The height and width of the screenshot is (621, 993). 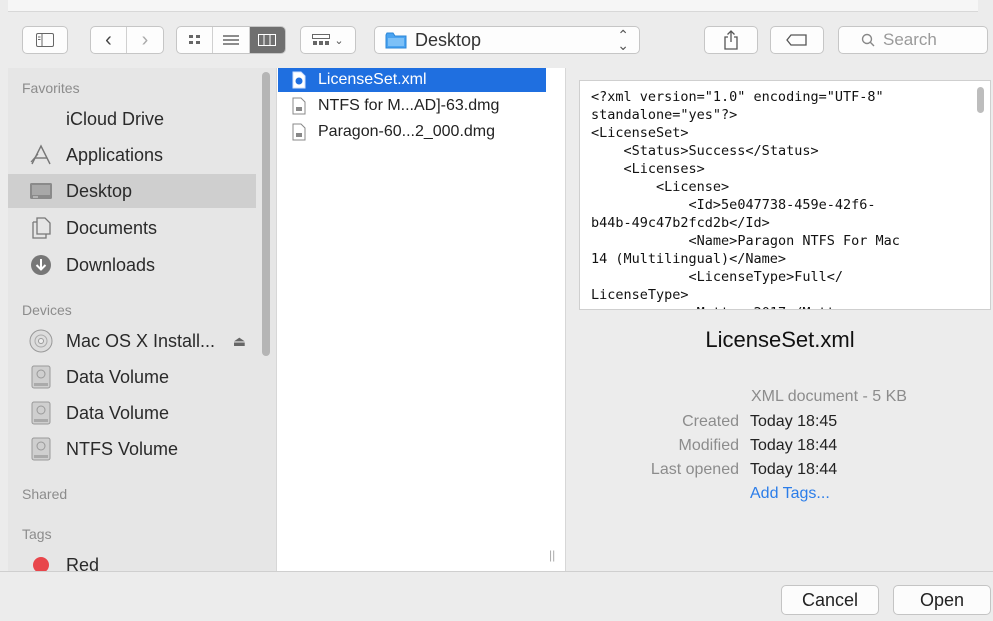 I want to click on column-view-button, so click(x=267, y=40).